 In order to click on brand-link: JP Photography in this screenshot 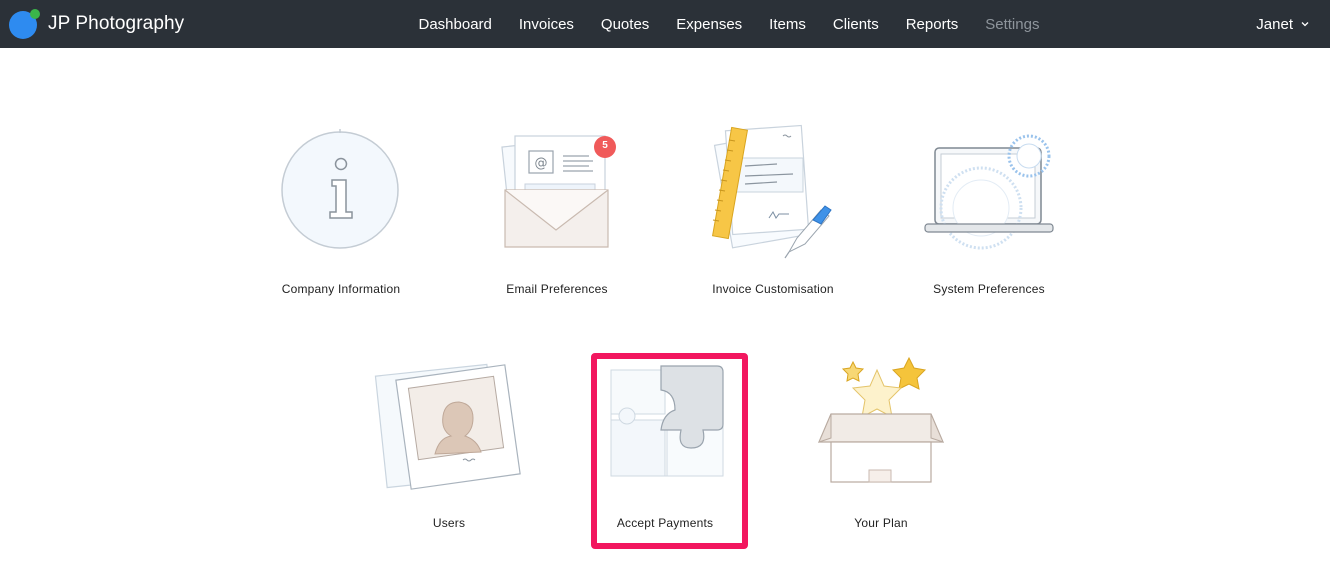, I will do `click(96, 24)`.